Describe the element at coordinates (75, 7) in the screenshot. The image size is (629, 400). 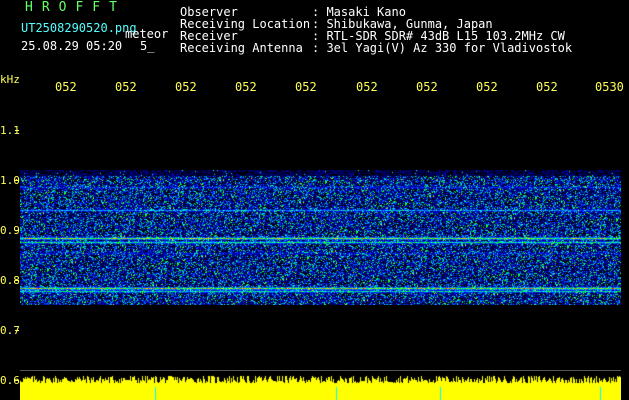
I see `brand-title: HROFFT` at that location.